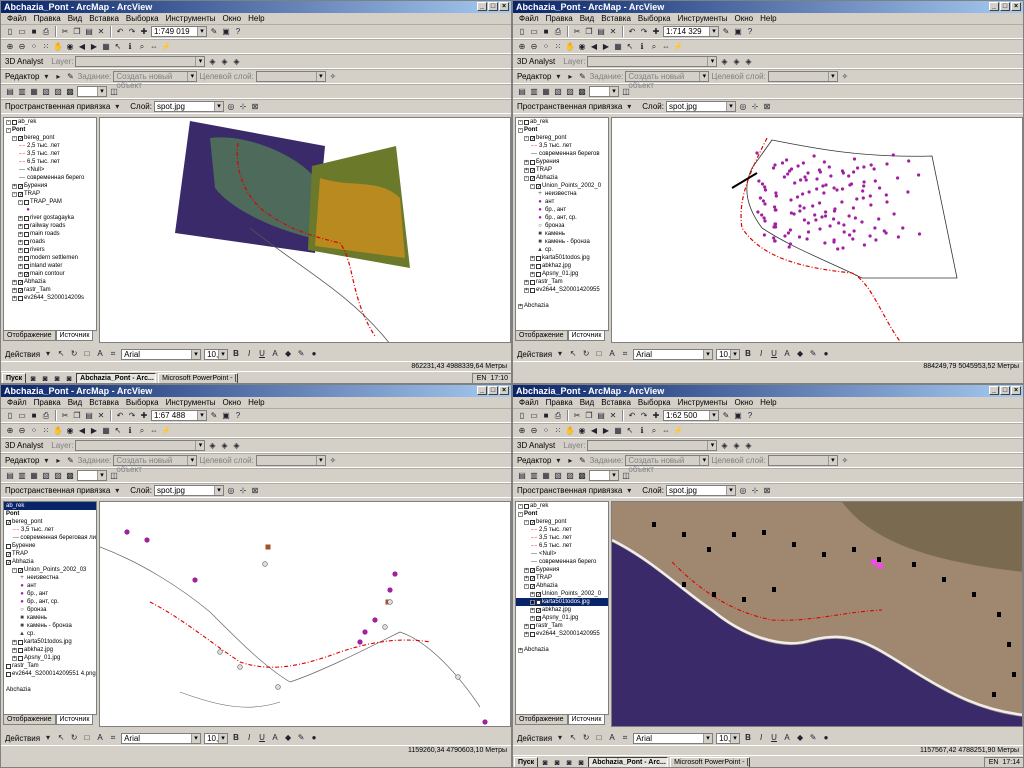 The height and width of the screenshot is (768, 1024). Describe the element at coordinates (50, 298) in the screenshot. I see `toc-layer-row: + ev2644_S200014209s` at that location.